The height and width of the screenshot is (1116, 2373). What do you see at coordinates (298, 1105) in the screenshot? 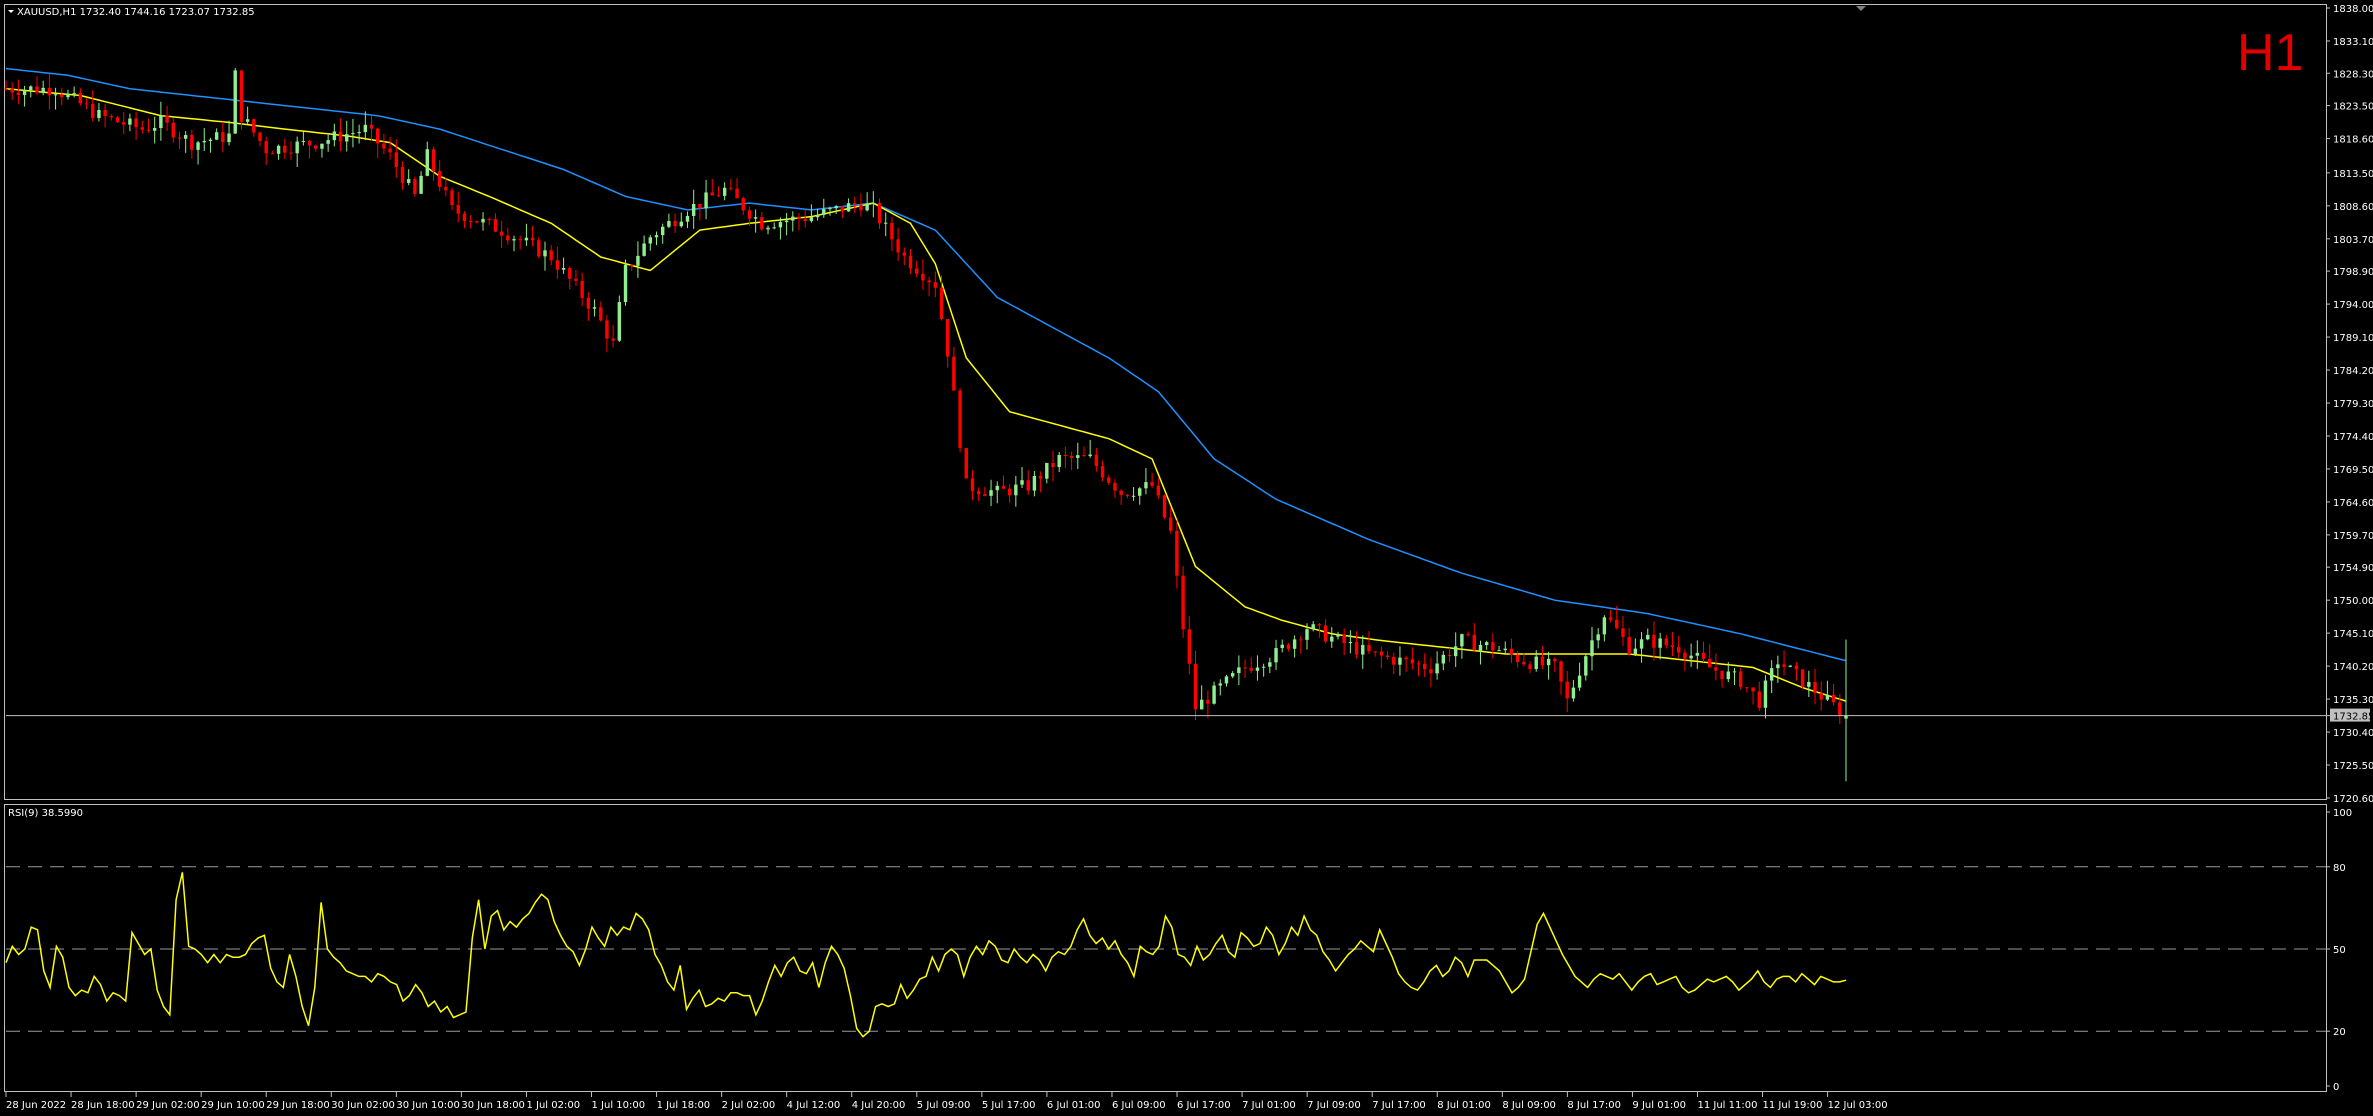
I see `time-tick-label: 29 Jun 18:00` at bounding box center [298, 1105].